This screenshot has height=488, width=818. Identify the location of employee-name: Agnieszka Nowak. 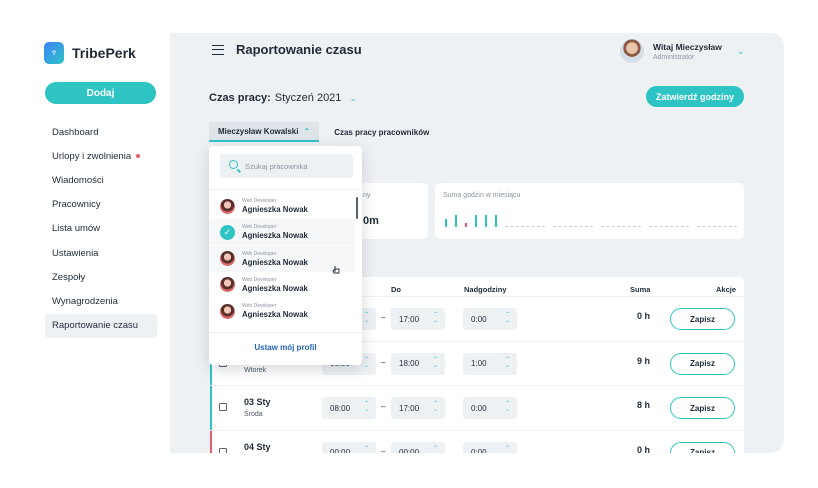
(275, 209).